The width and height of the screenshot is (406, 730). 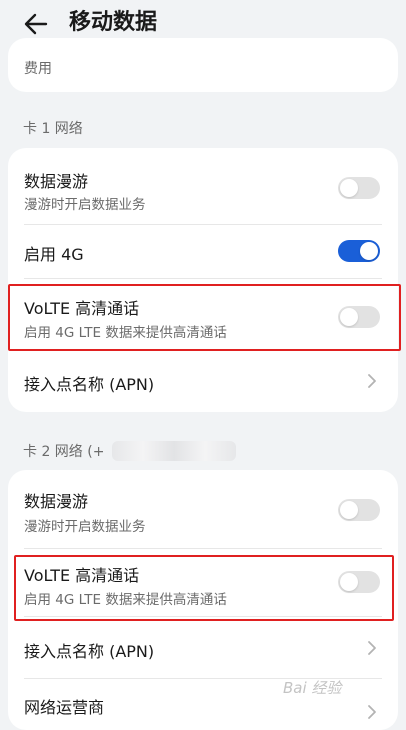 What do you see at coordinates (203, 647) in the screenshot?
I see `sim2-apn-row: 接入点名称 (APN)` at bounding box center [203, 647].